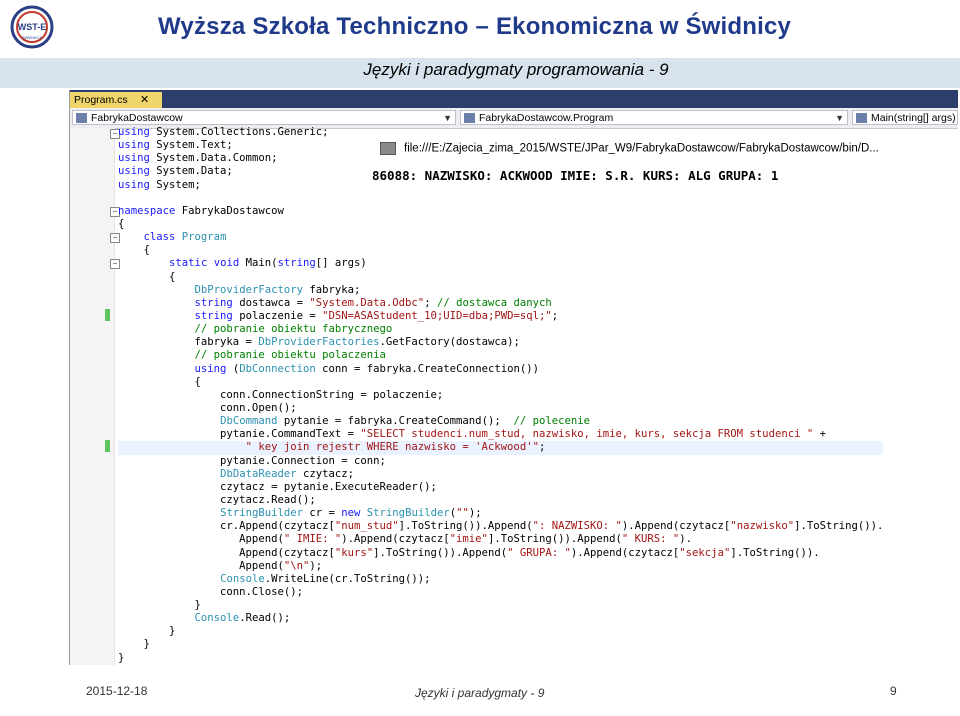 The image size is (960, 716). Describe the element at coordinates (469, 118) in the screenshot. I see `class-icon` at that location.